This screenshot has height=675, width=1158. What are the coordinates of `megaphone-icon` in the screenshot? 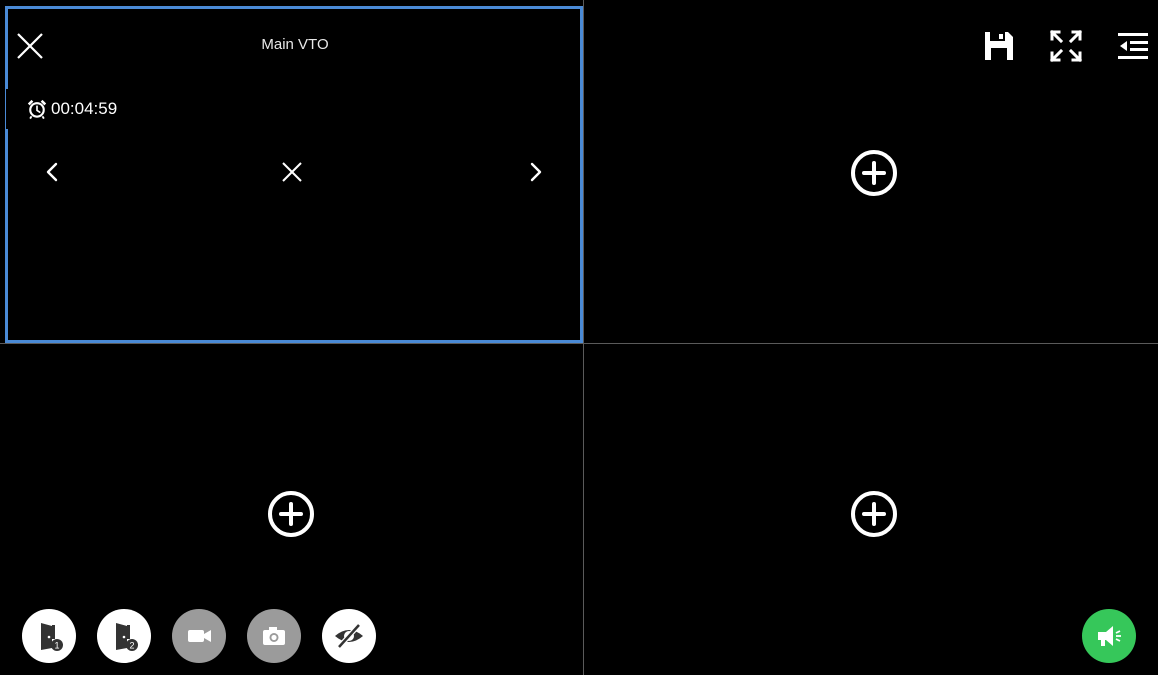 It's located at (1109, 636).